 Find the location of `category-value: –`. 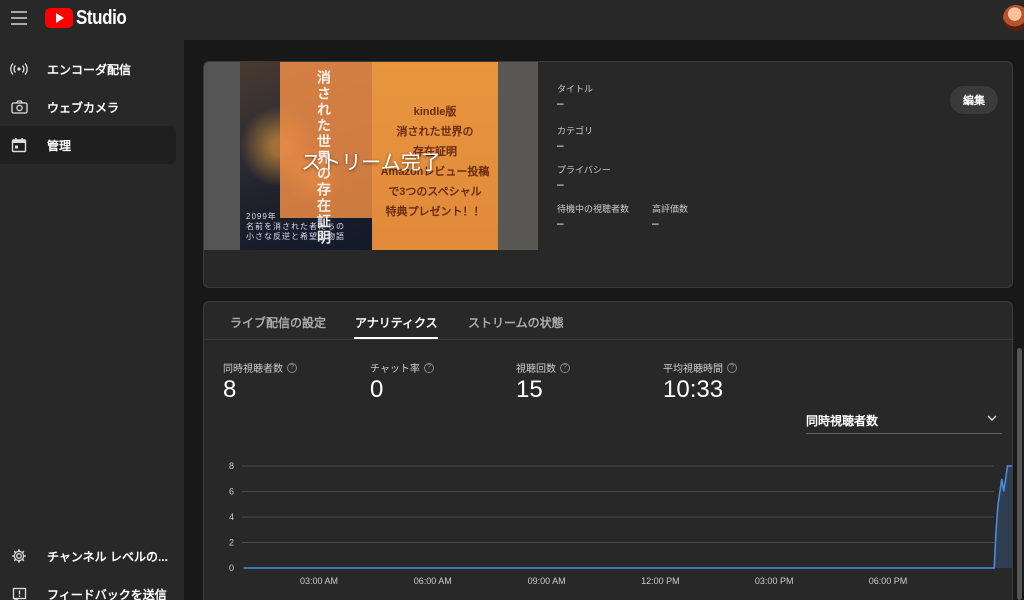

category-value: – is located at coordinates (560, 145).